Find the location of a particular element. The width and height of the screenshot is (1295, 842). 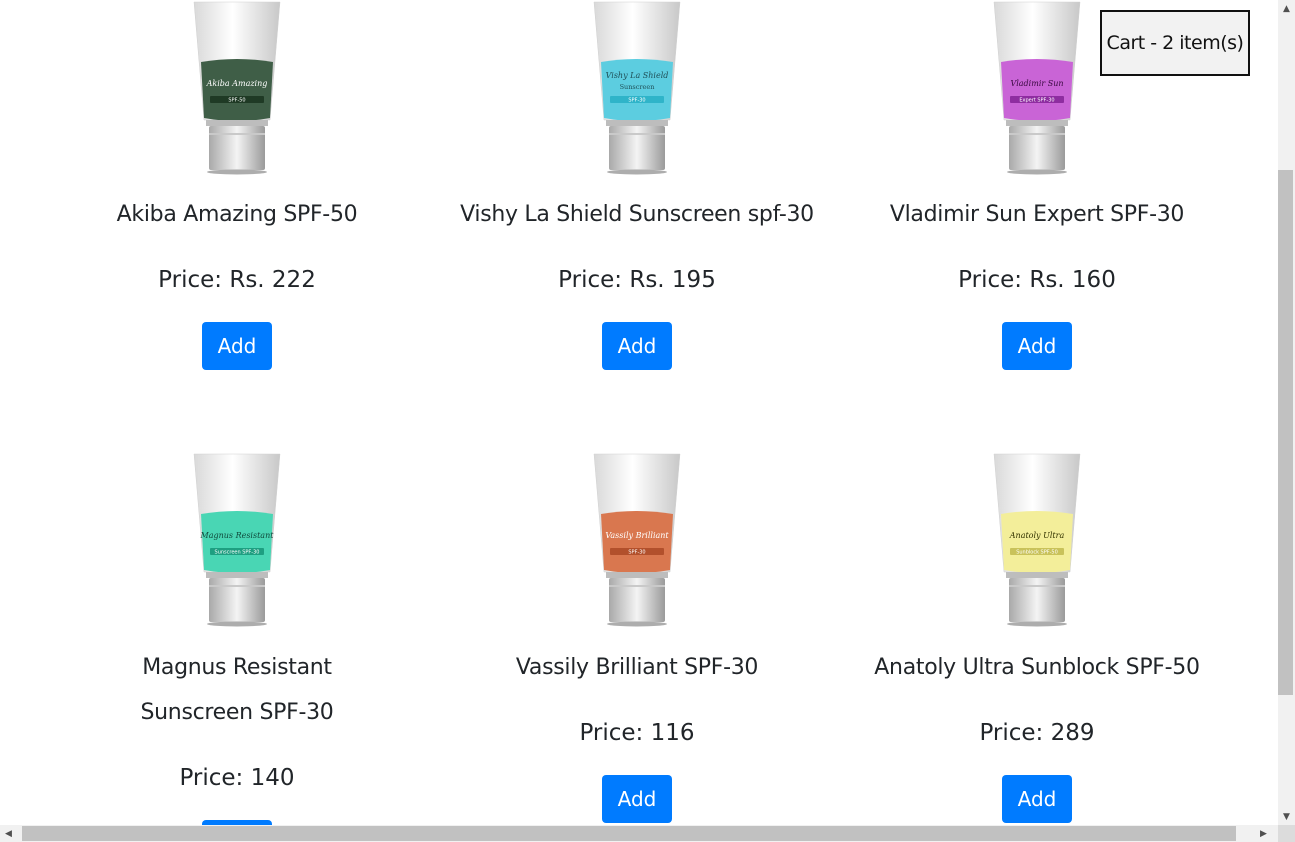

product-price: Price: 289 is located at coordinates (1037, 733).